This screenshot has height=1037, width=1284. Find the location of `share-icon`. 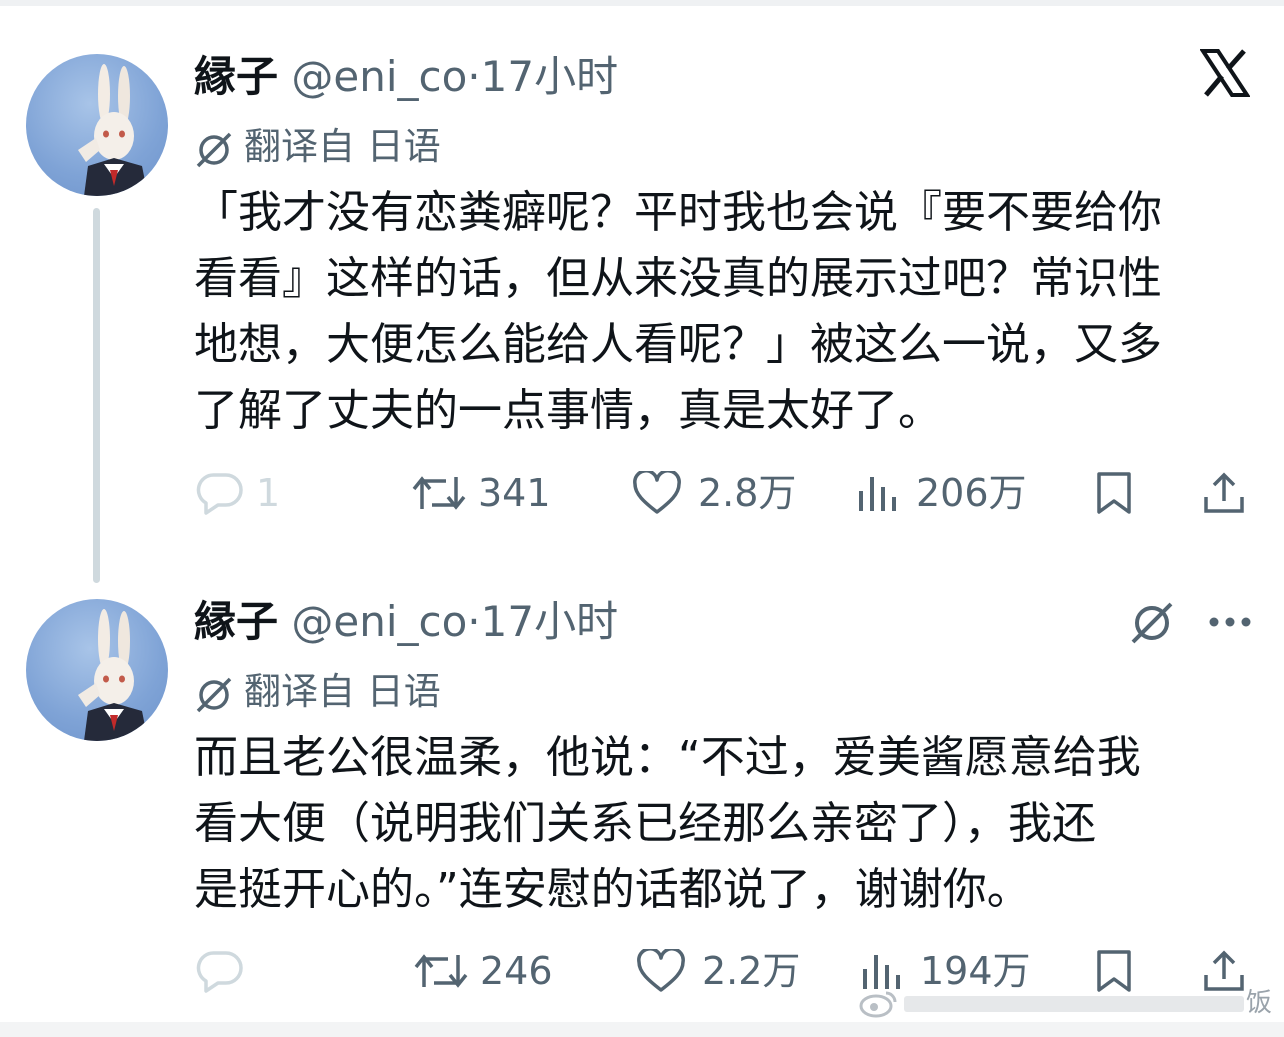

share-icon is located at coordinates (1224, 492).